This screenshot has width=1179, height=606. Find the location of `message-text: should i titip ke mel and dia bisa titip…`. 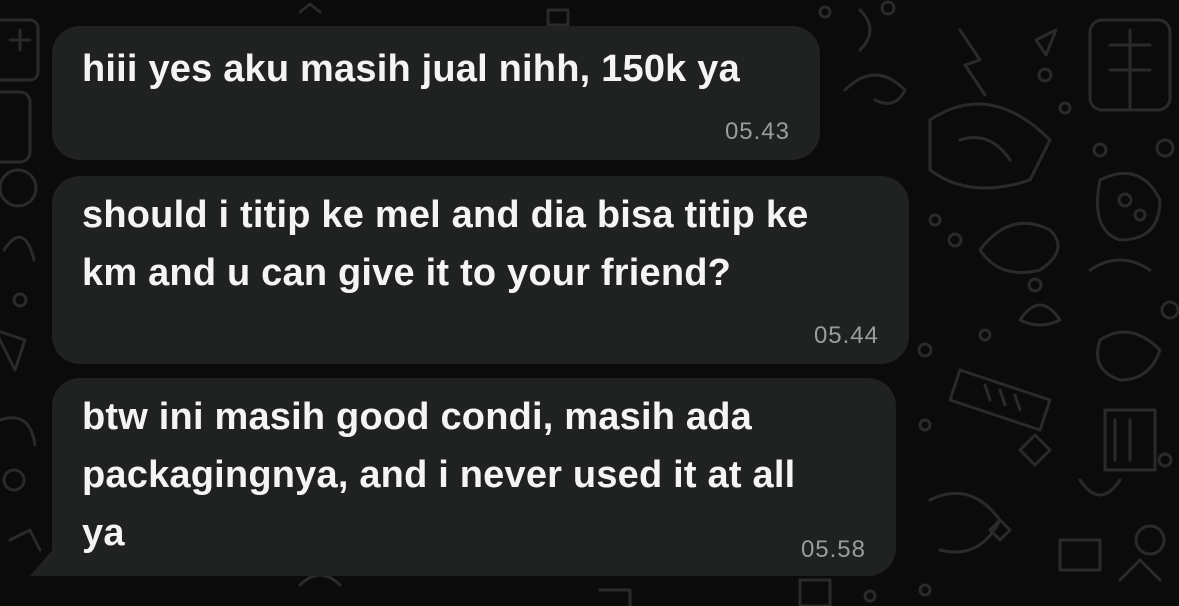

message-text: should i titip ke mel and dia bisa titip… is located at coordinates (445, 244).